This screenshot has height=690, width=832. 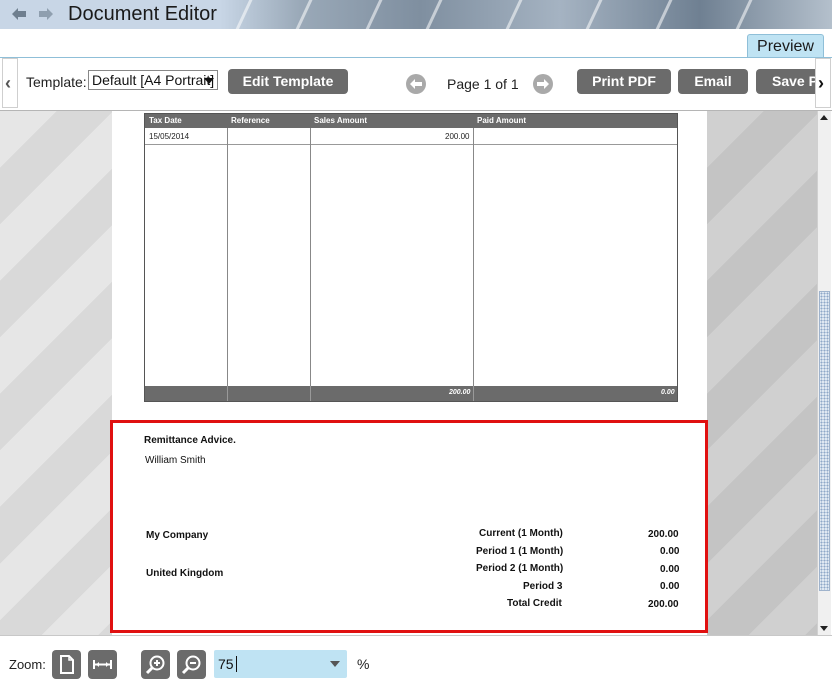 What do you see at coordinates (46, 14) in the screenshot?
I see `forward-arrow-icon` at bounding box center [46, 14].